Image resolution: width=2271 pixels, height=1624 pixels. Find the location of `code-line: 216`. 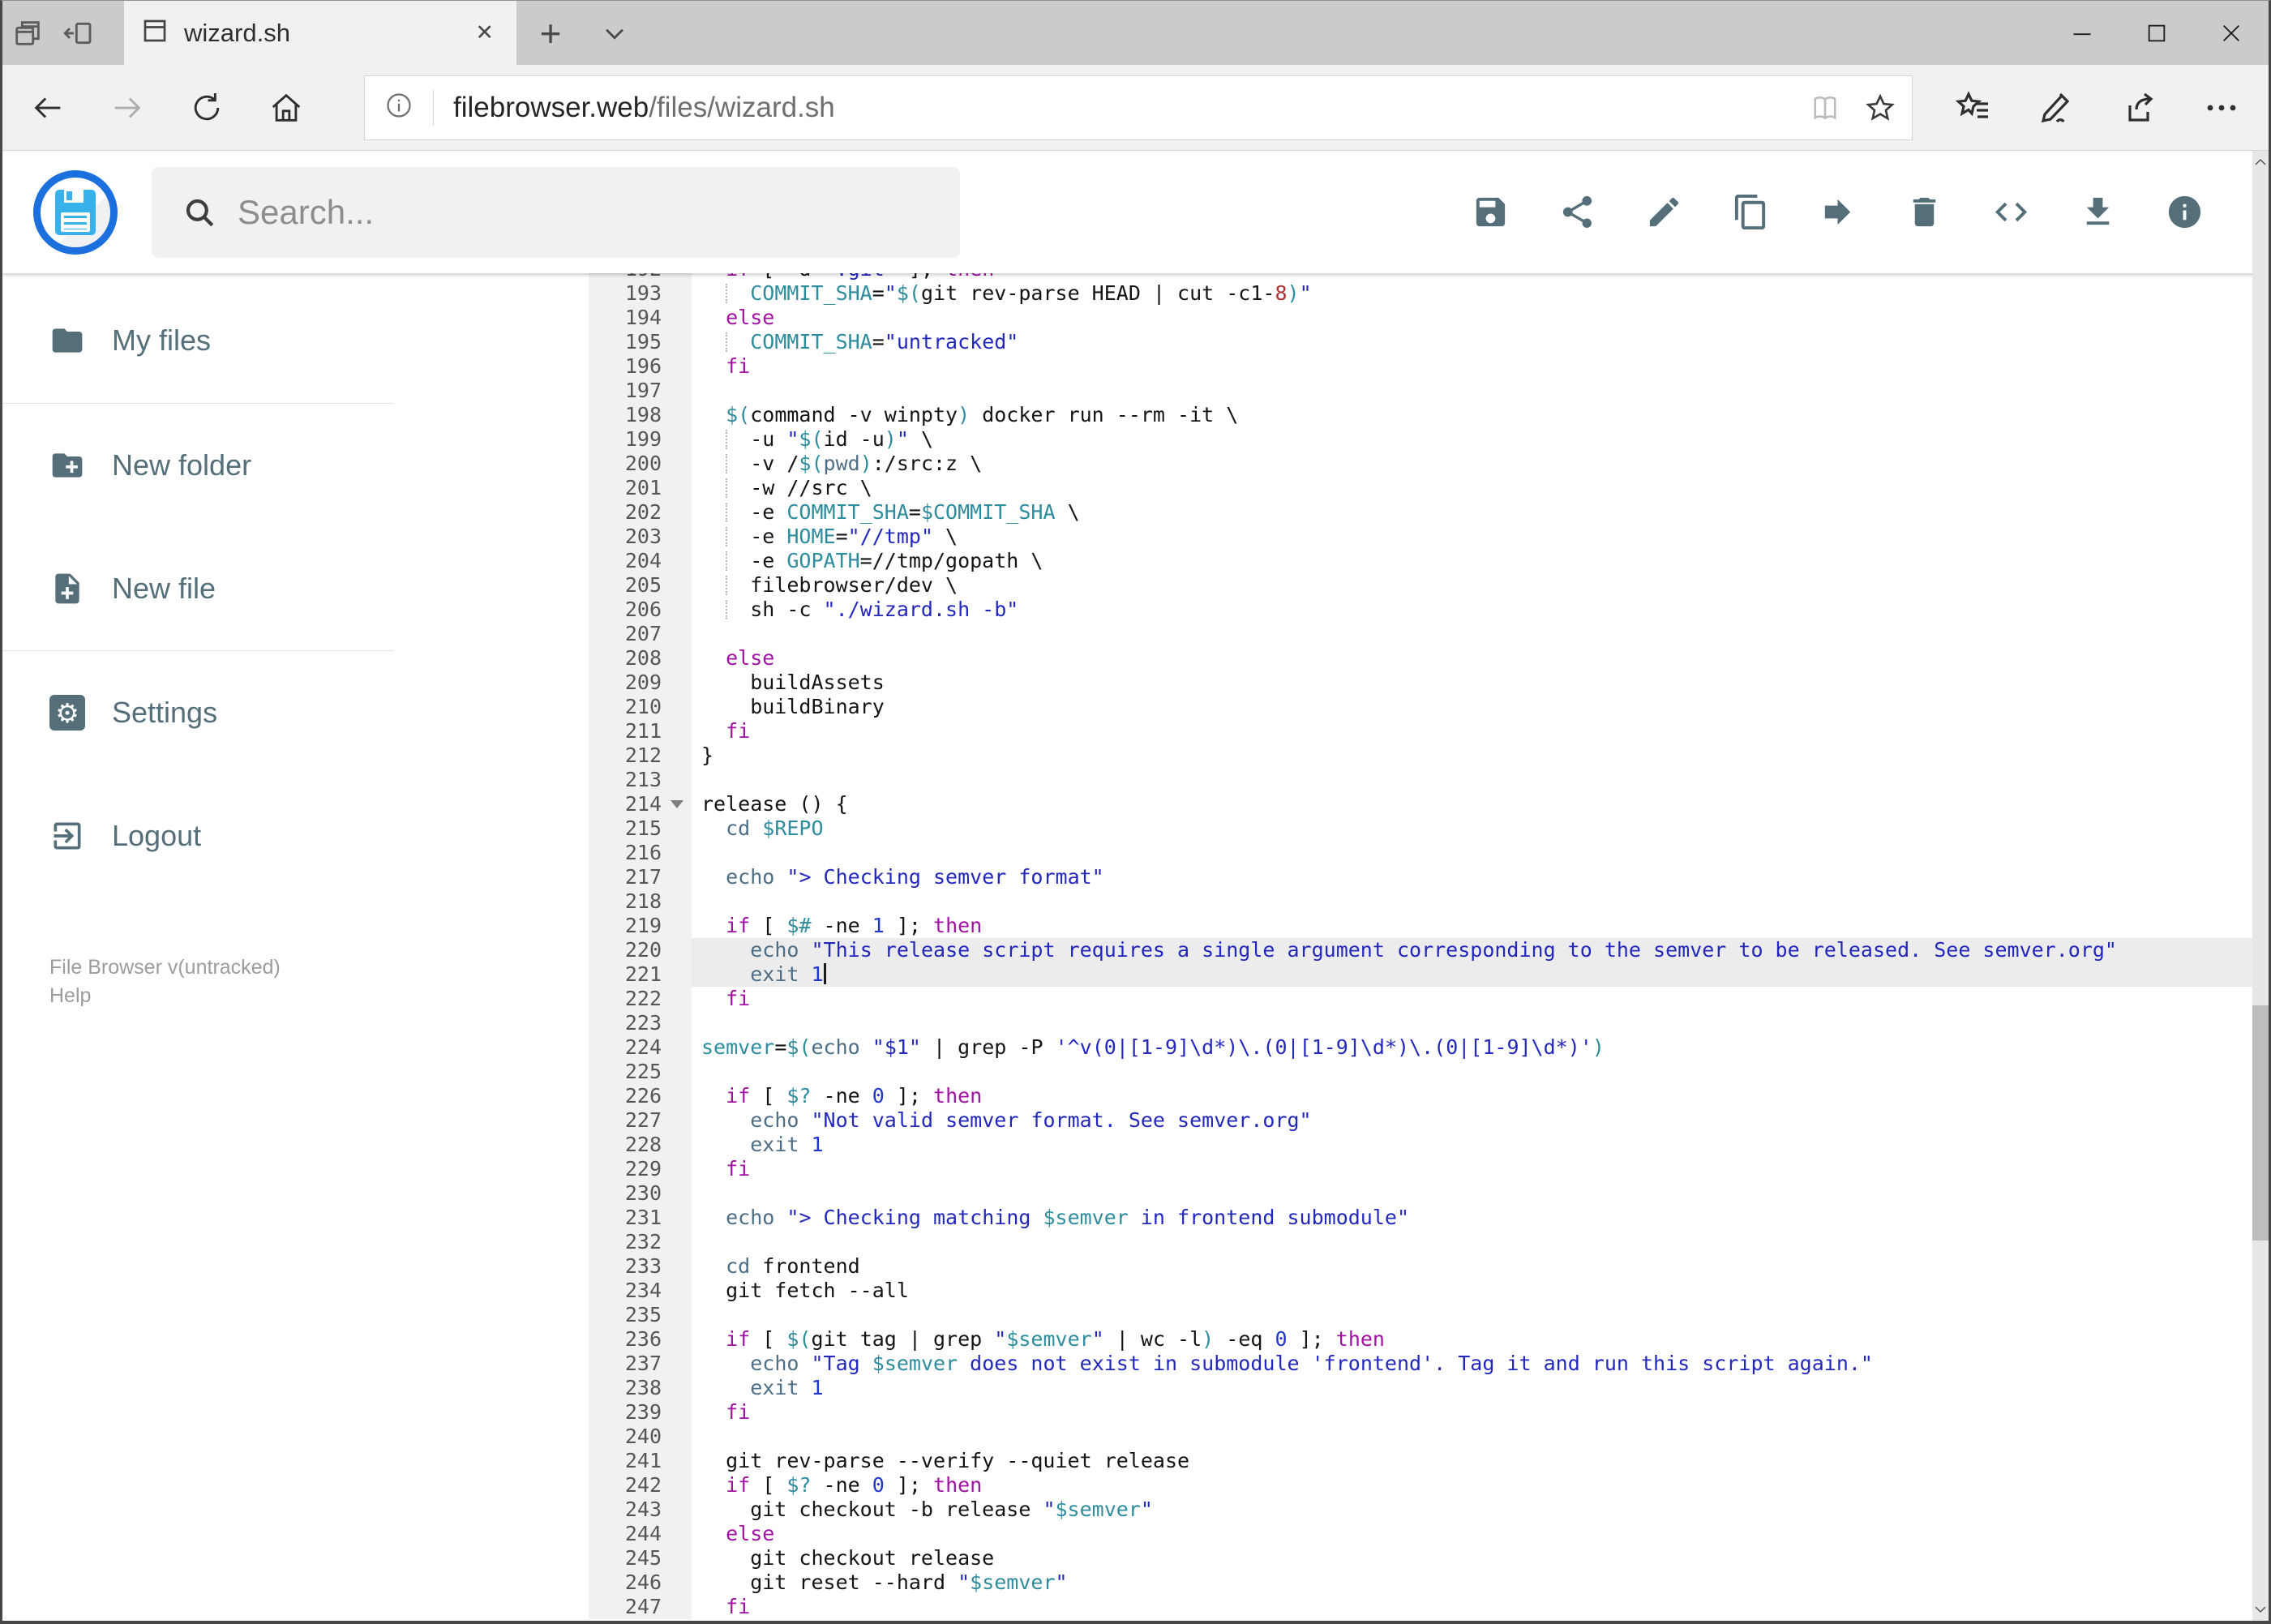

code-line: 216 is located at coordinates (1421, 853).